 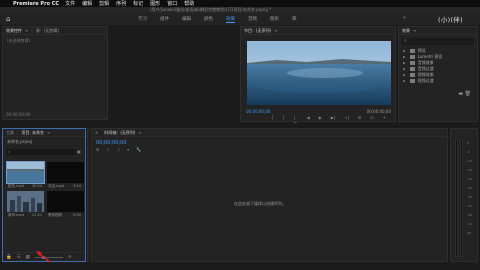 What do you see at coordinates (333, 120) in the screenshot?
I see `step-forward-icon: ▶|` at bounding box center [333, 120].